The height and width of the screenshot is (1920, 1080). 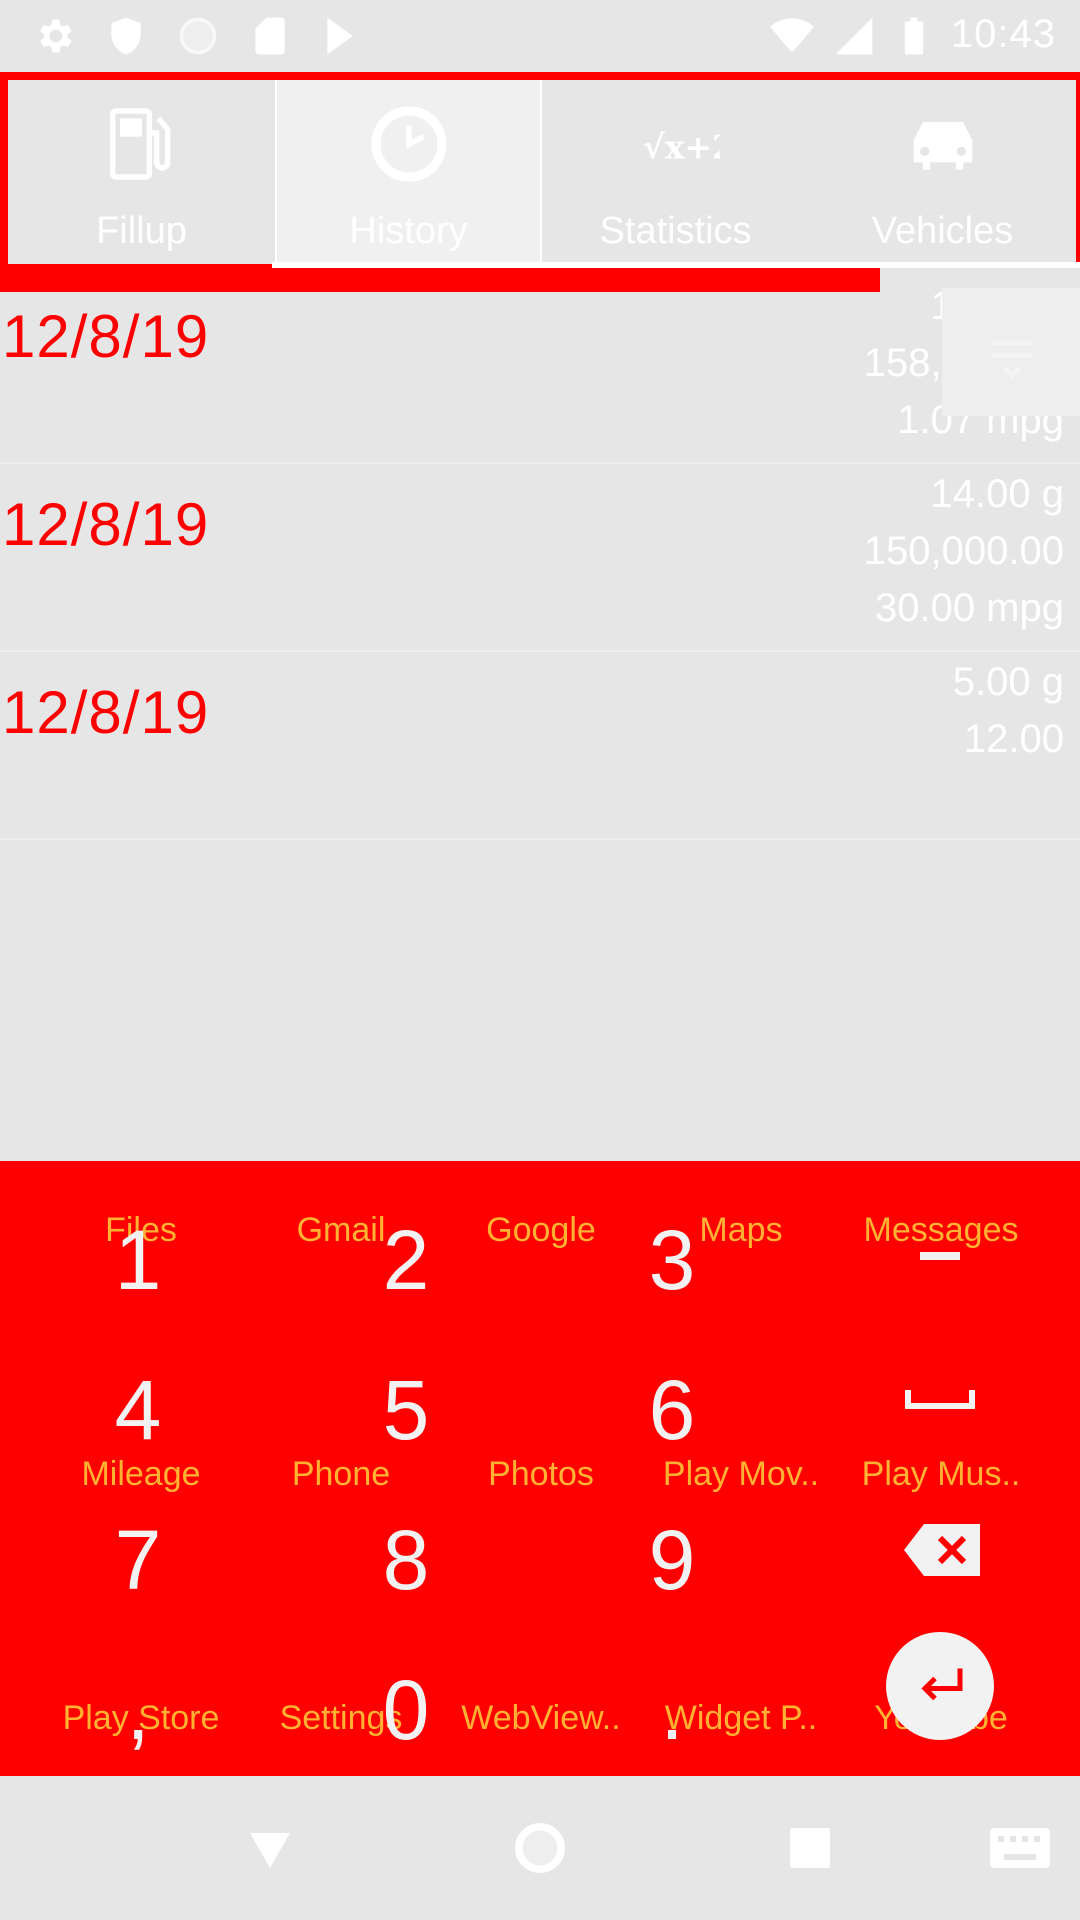 I want to click on enter-icon, so click(x=942, y=1684).